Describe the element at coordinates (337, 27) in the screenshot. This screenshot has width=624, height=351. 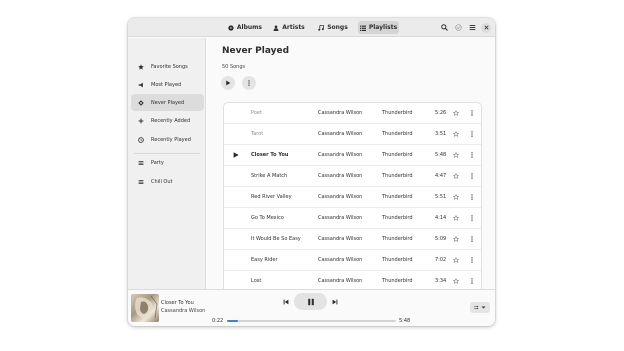
I see `tab-songs-label: Songs` at that location.